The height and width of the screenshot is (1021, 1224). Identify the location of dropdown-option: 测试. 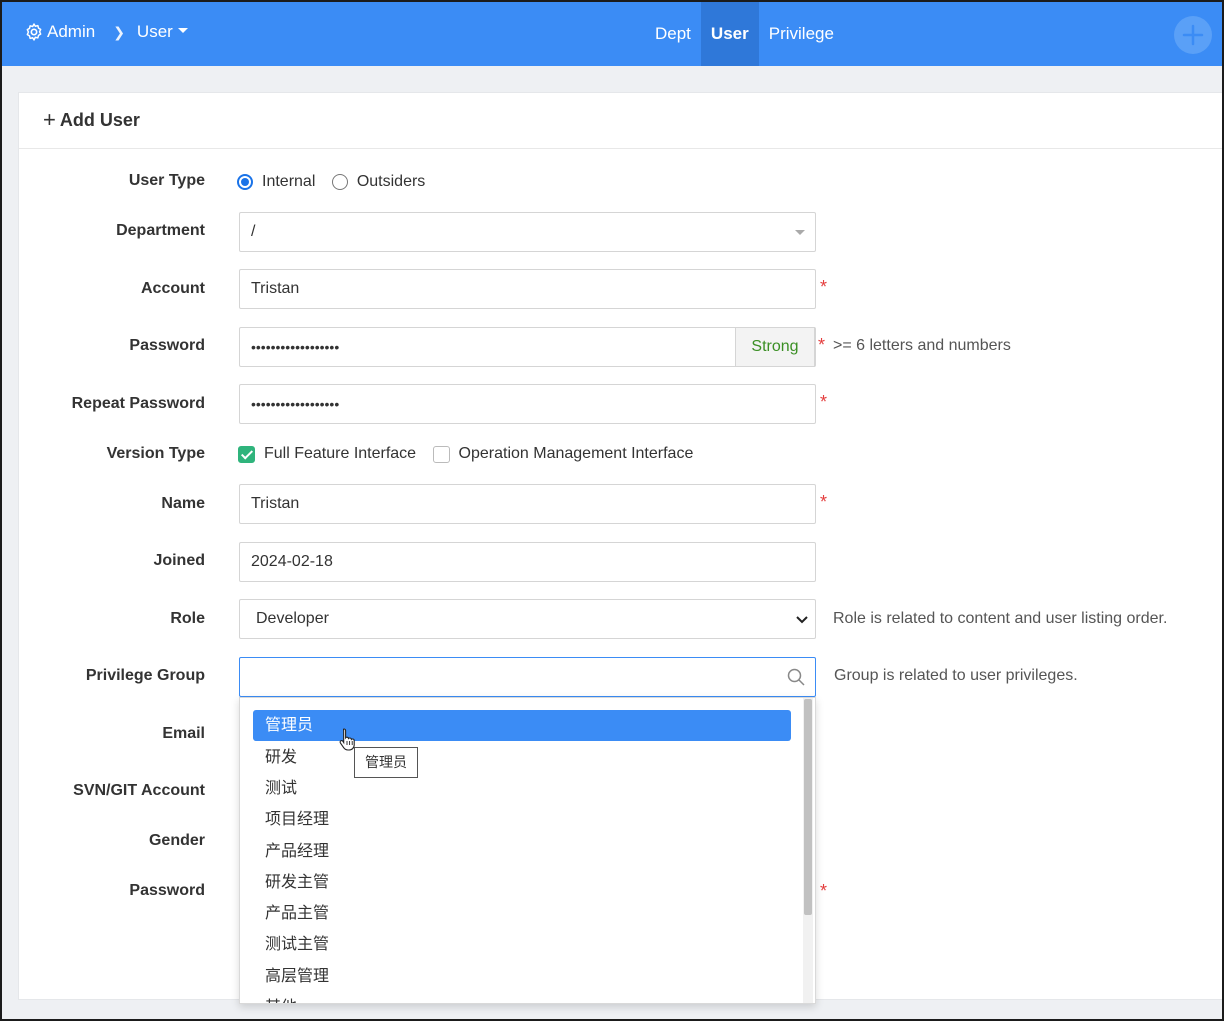
(522, 788).